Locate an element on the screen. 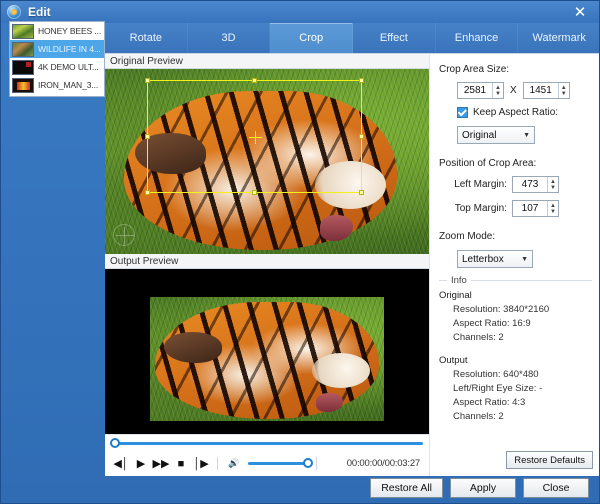 This screenshot has height=504, width=600. info-original-channels: Channels: 2 is located at coordinates (478, 337).